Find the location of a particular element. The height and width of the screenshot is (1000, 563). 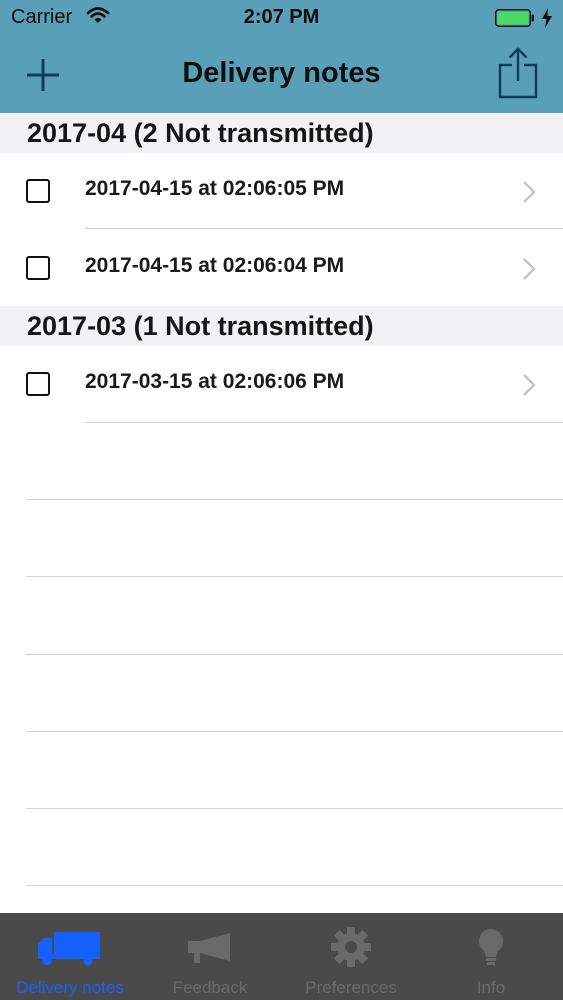

navigation-bar: Delivery notes is located at coordinates (281, 75).